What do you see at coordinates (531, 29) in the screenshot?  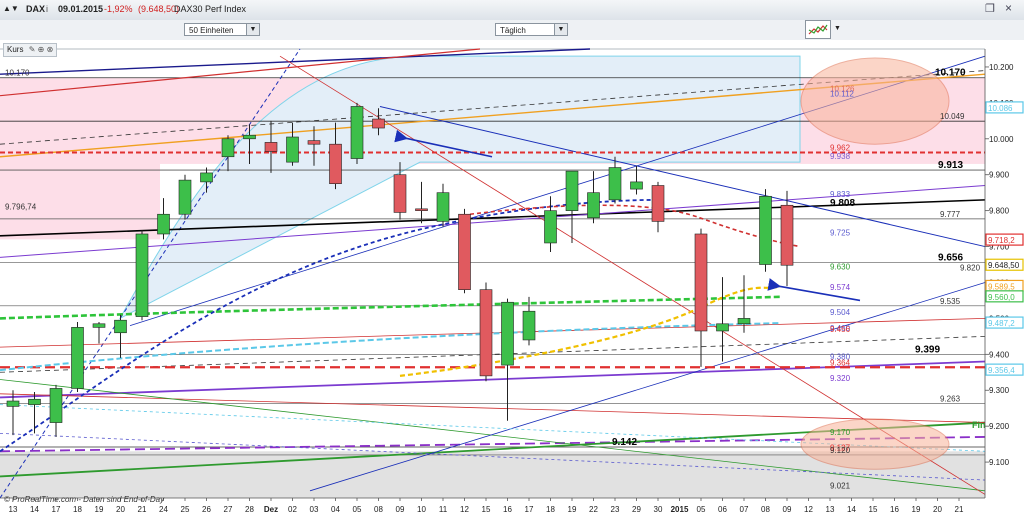 I see `interval-select: Täglich ▼` at bounding box center [531, 29].